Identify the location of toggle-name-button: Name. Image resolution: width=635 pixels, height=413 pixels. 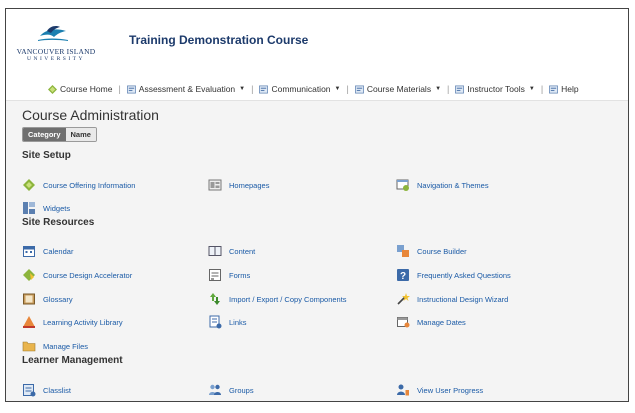
(80, 134).